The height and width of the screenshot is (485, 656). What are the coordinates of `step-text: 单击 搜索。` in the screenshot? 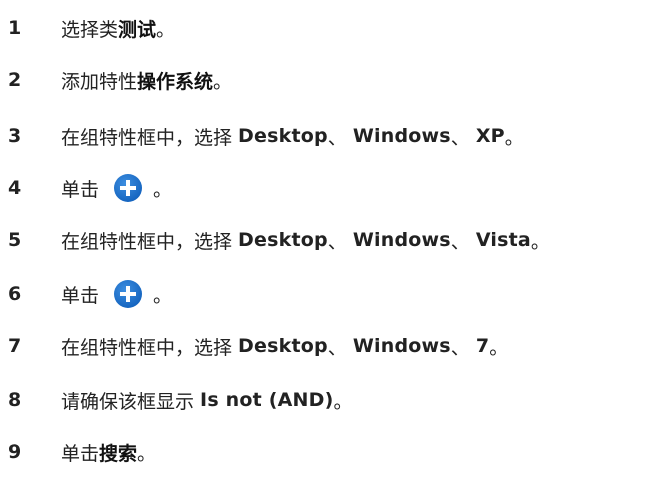 It's located at (108, 452).